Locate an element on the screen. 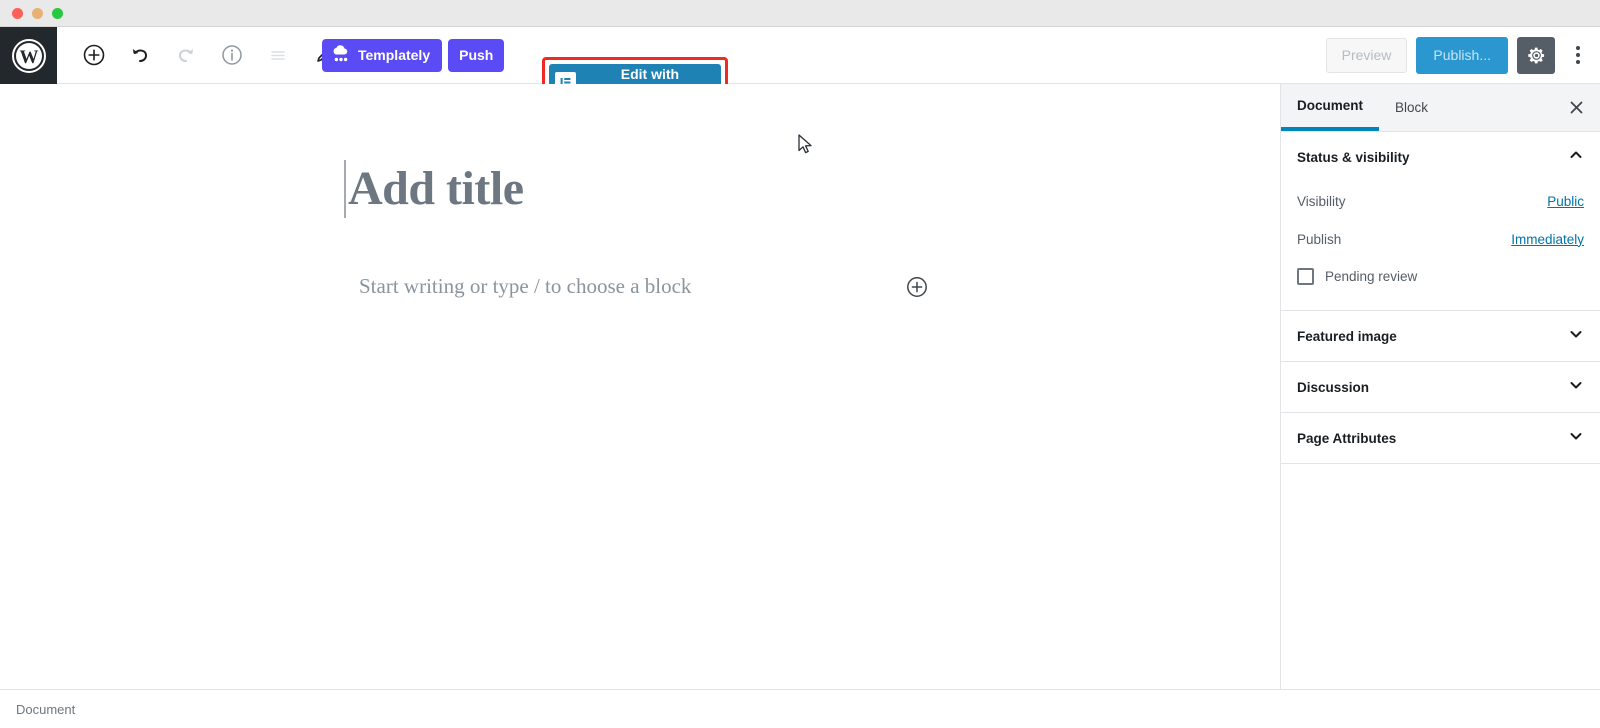 This screenshot has height=728, width=1600. svg-text: W is located at coordinates (28, 57).